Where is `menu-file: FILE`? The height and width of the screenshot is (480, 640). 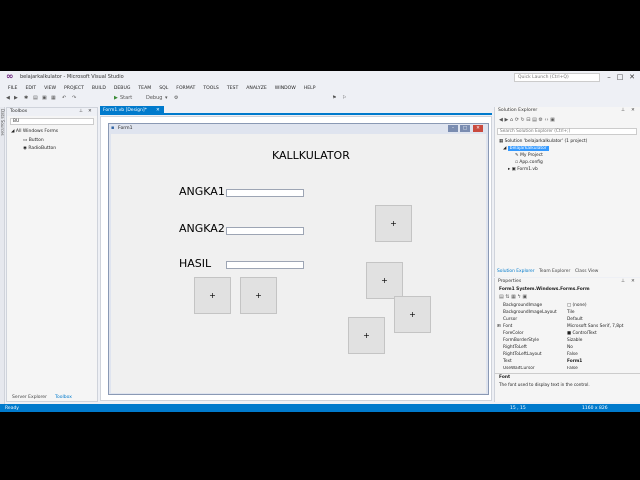 menu-file: FILE is located at coordinates (12, 88).